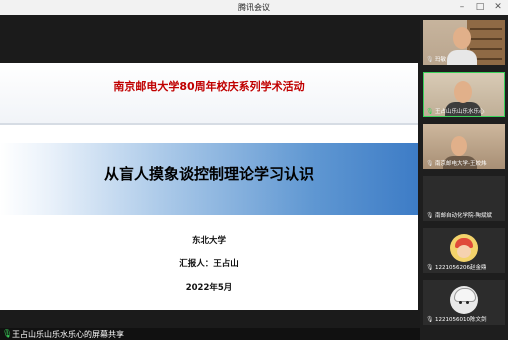 The height and width of the screenshot is (340, 508). I want to click on anime-avatar, so click(464, 300).